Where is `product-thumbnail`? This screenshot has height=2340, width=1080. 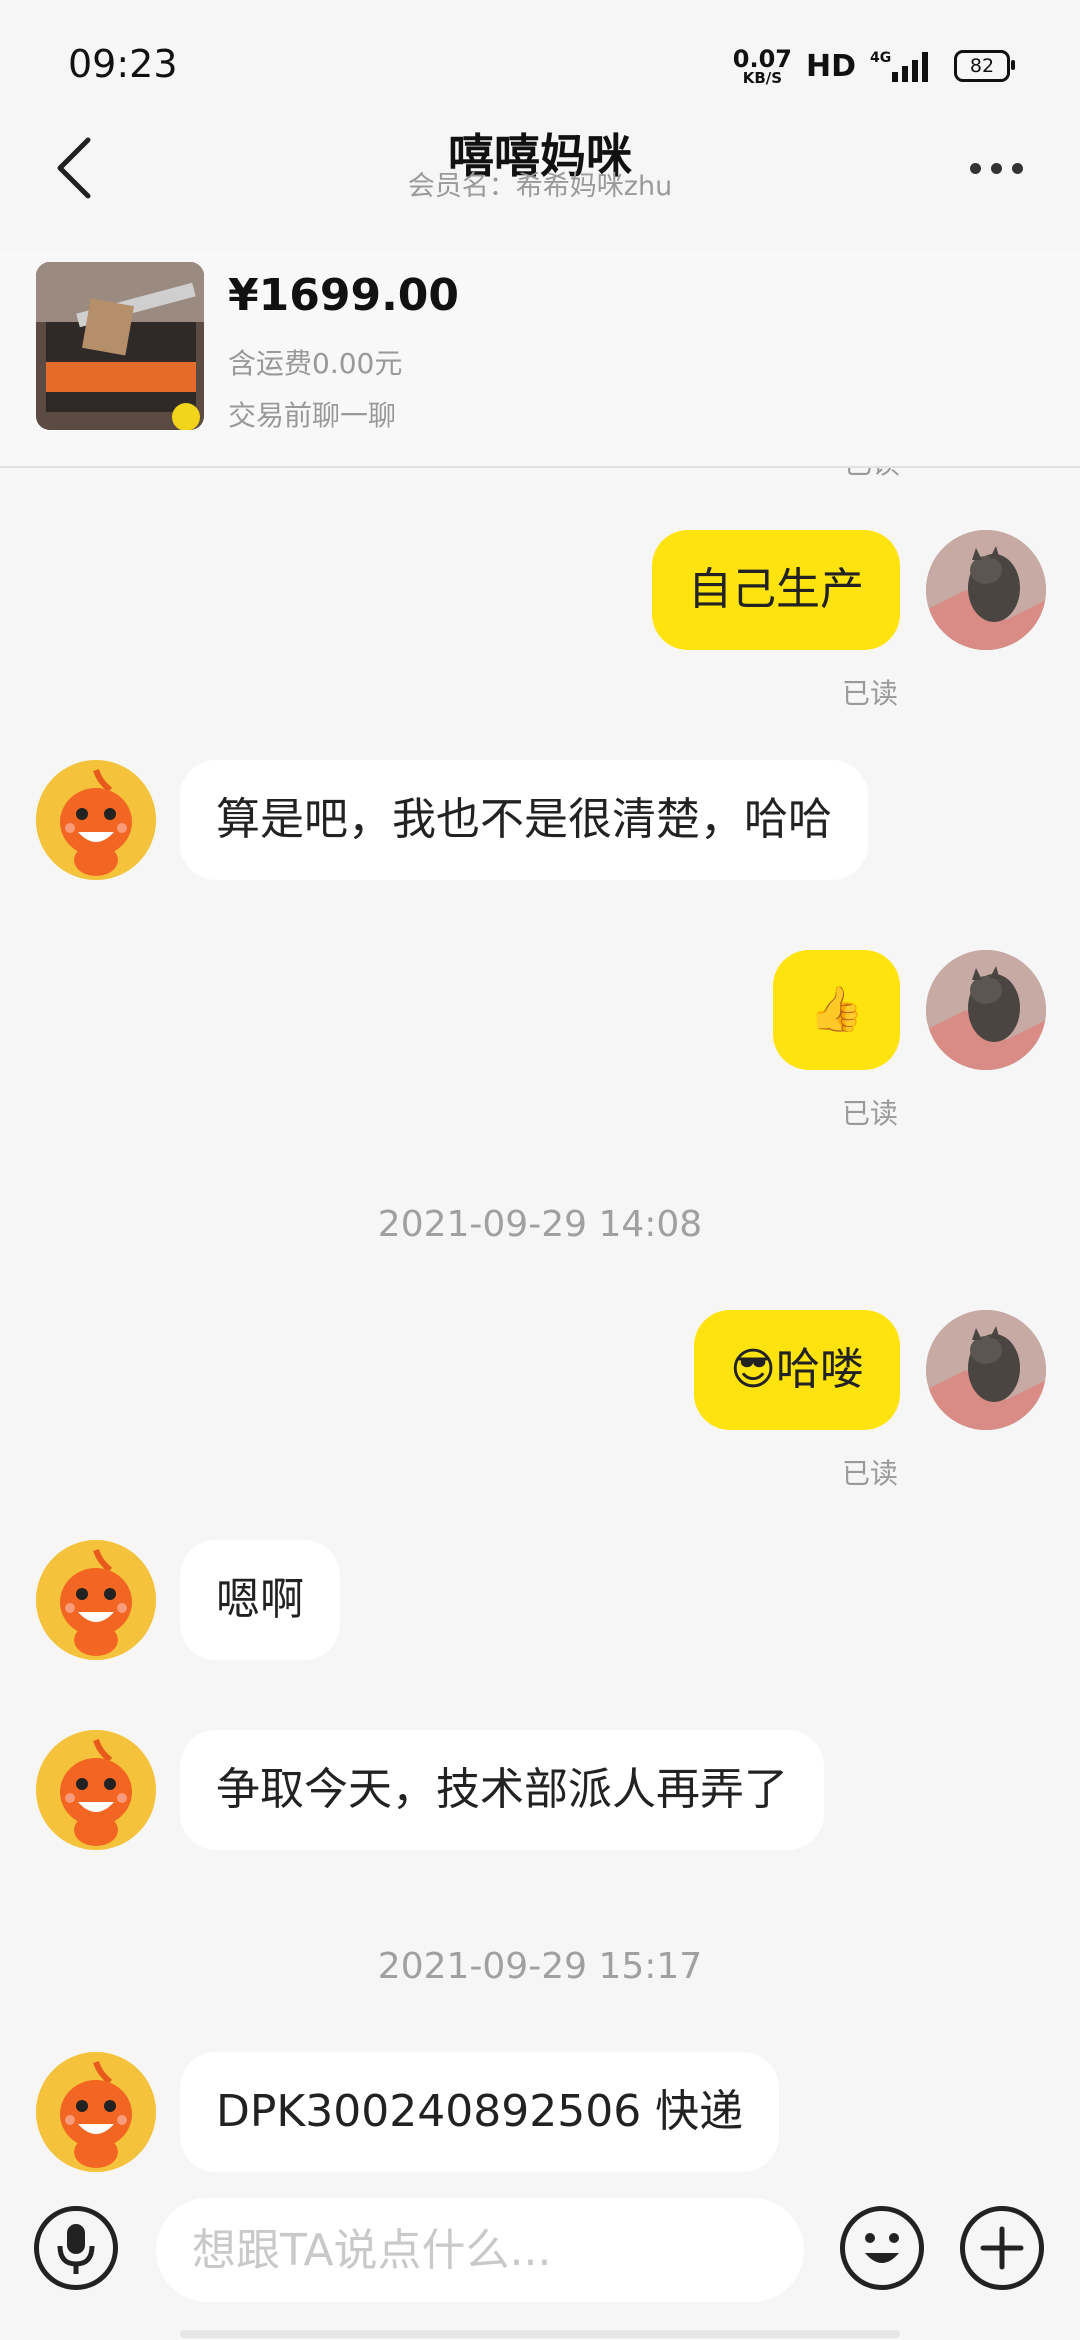 product-thumbnail is located at coordinates (120, 346).